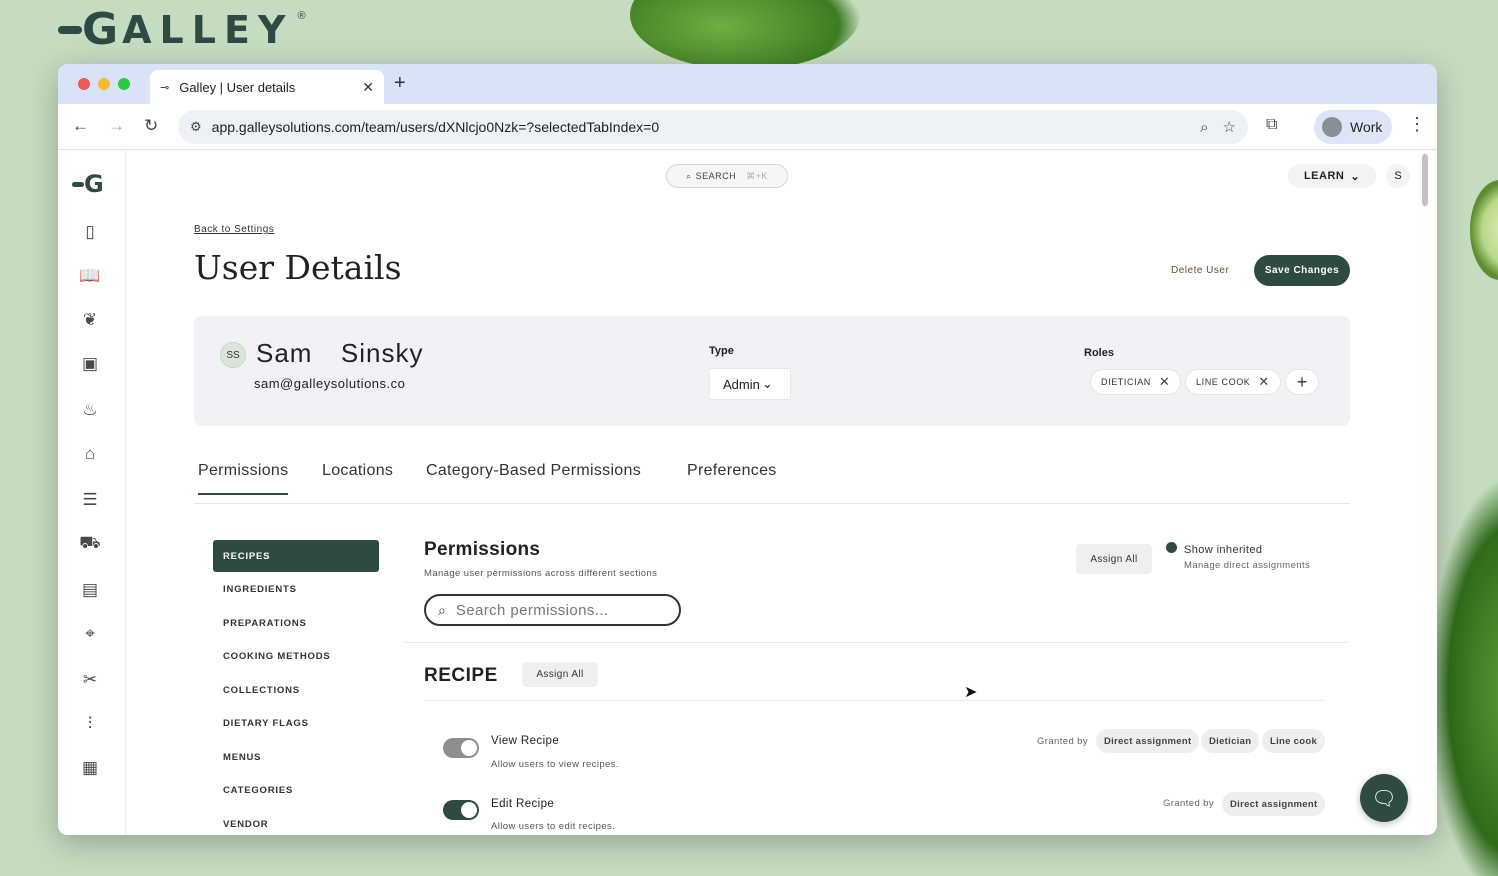 This screenshot has width=1498, height=876. Describe the element at coordinates (1171, 547) in the screenshot. I see `show-inherited-radio` at that location.